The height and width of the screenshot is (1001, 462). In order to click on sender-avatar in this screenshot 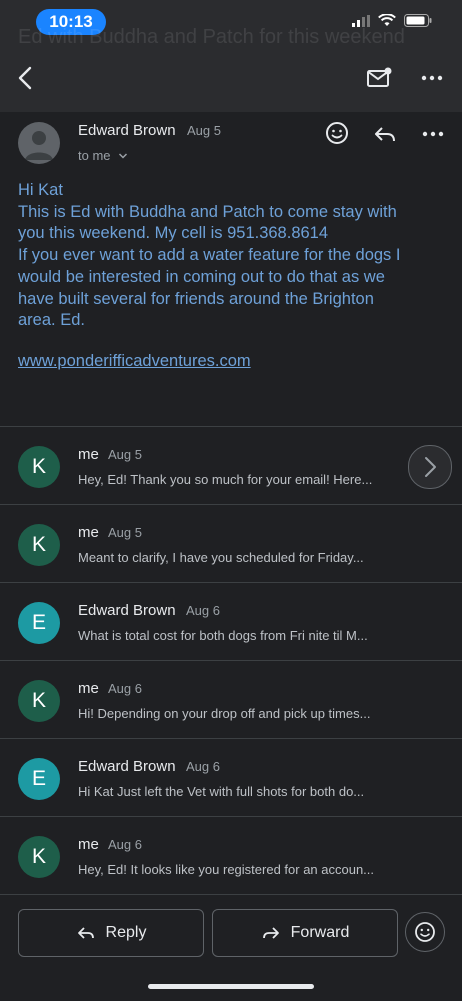, I will do `click(39, 143)`.